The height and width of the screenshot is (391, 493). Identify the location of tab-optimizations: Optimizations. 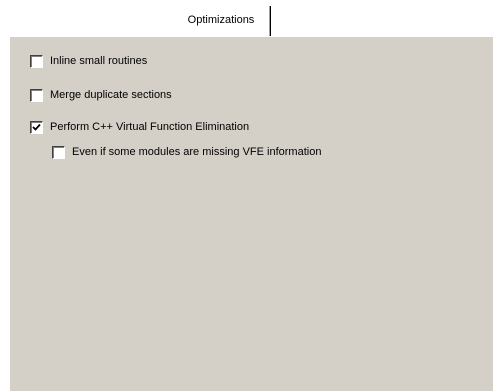
(221, 21).